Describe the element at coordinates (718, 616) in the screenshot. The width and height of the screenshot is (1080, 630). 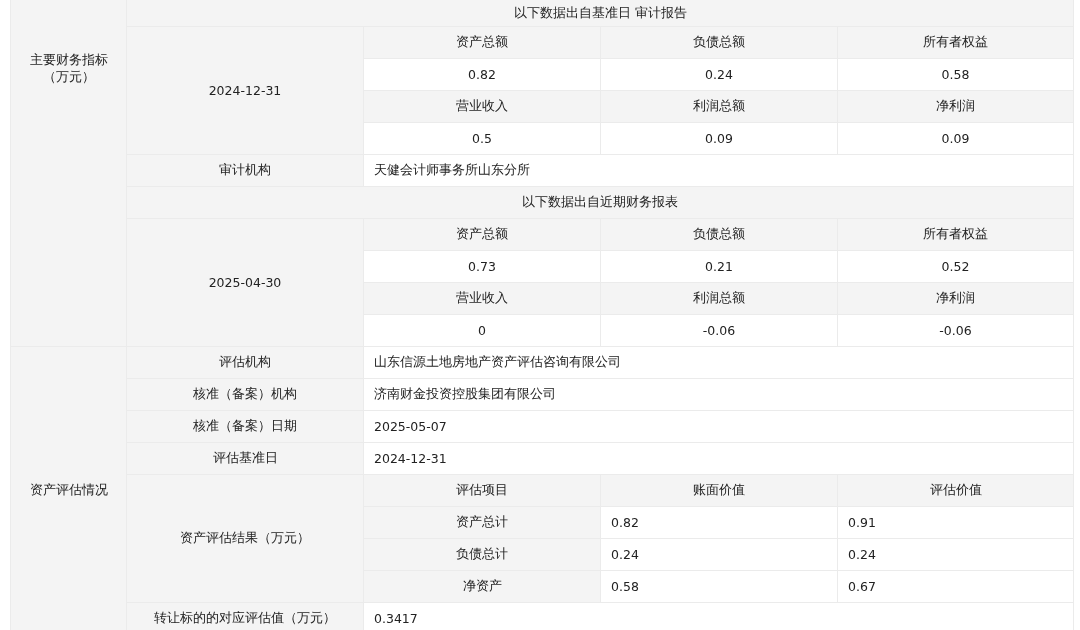
I see `row-value: 0.3417` at that location.